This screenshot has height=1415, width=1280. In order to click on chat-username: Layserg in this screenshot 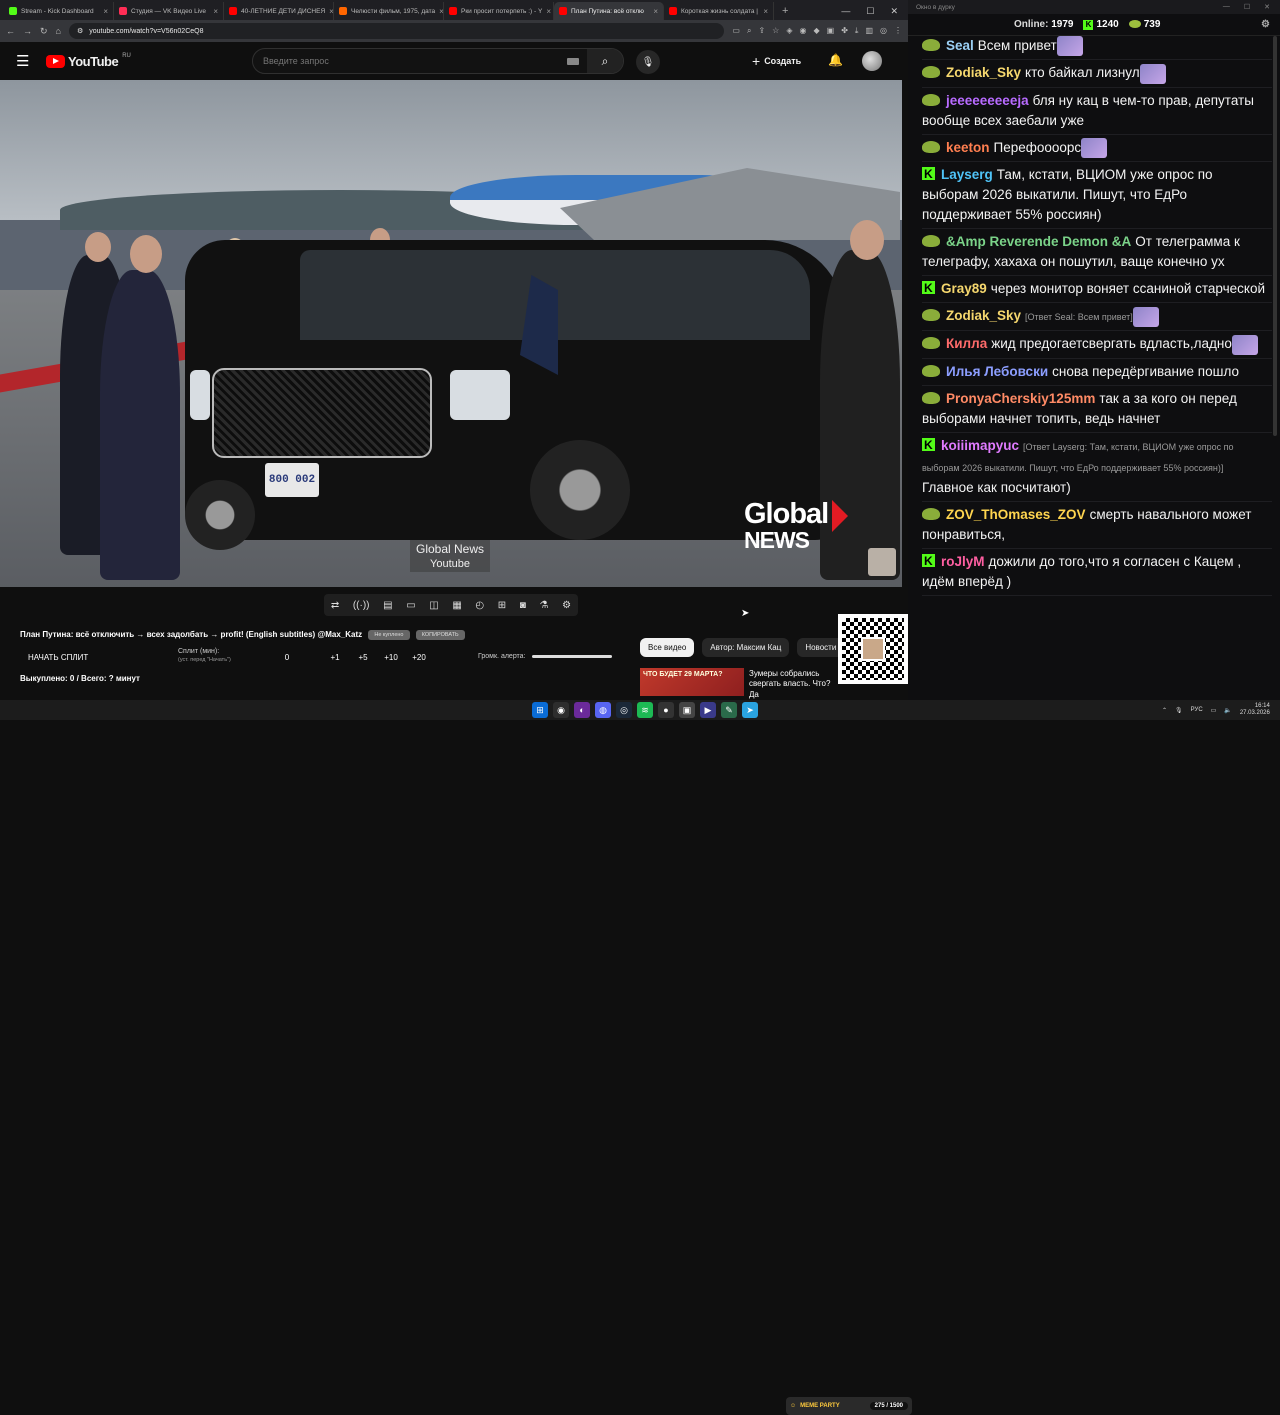, I will do `click(967, 174)`.